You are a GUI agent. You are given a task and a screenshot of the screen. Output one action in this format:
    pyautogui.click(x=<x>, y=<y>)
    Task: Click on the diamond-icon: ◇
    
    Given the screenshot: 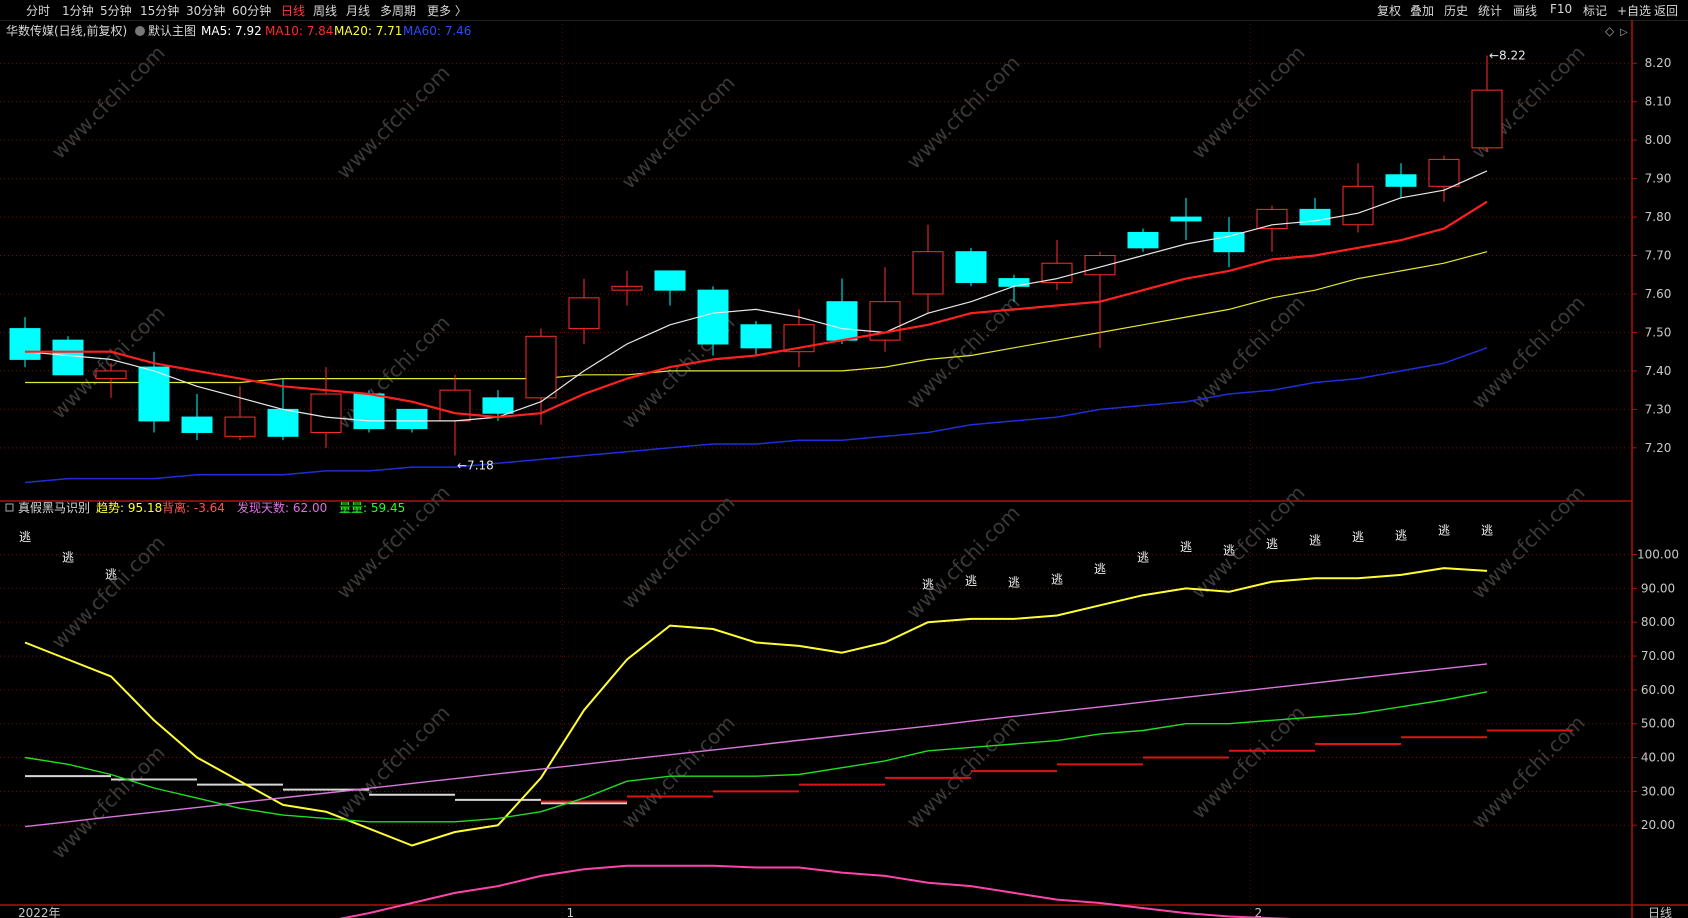 What is the action you would take?
    pyautogui.click(x=1610, y=31)
    